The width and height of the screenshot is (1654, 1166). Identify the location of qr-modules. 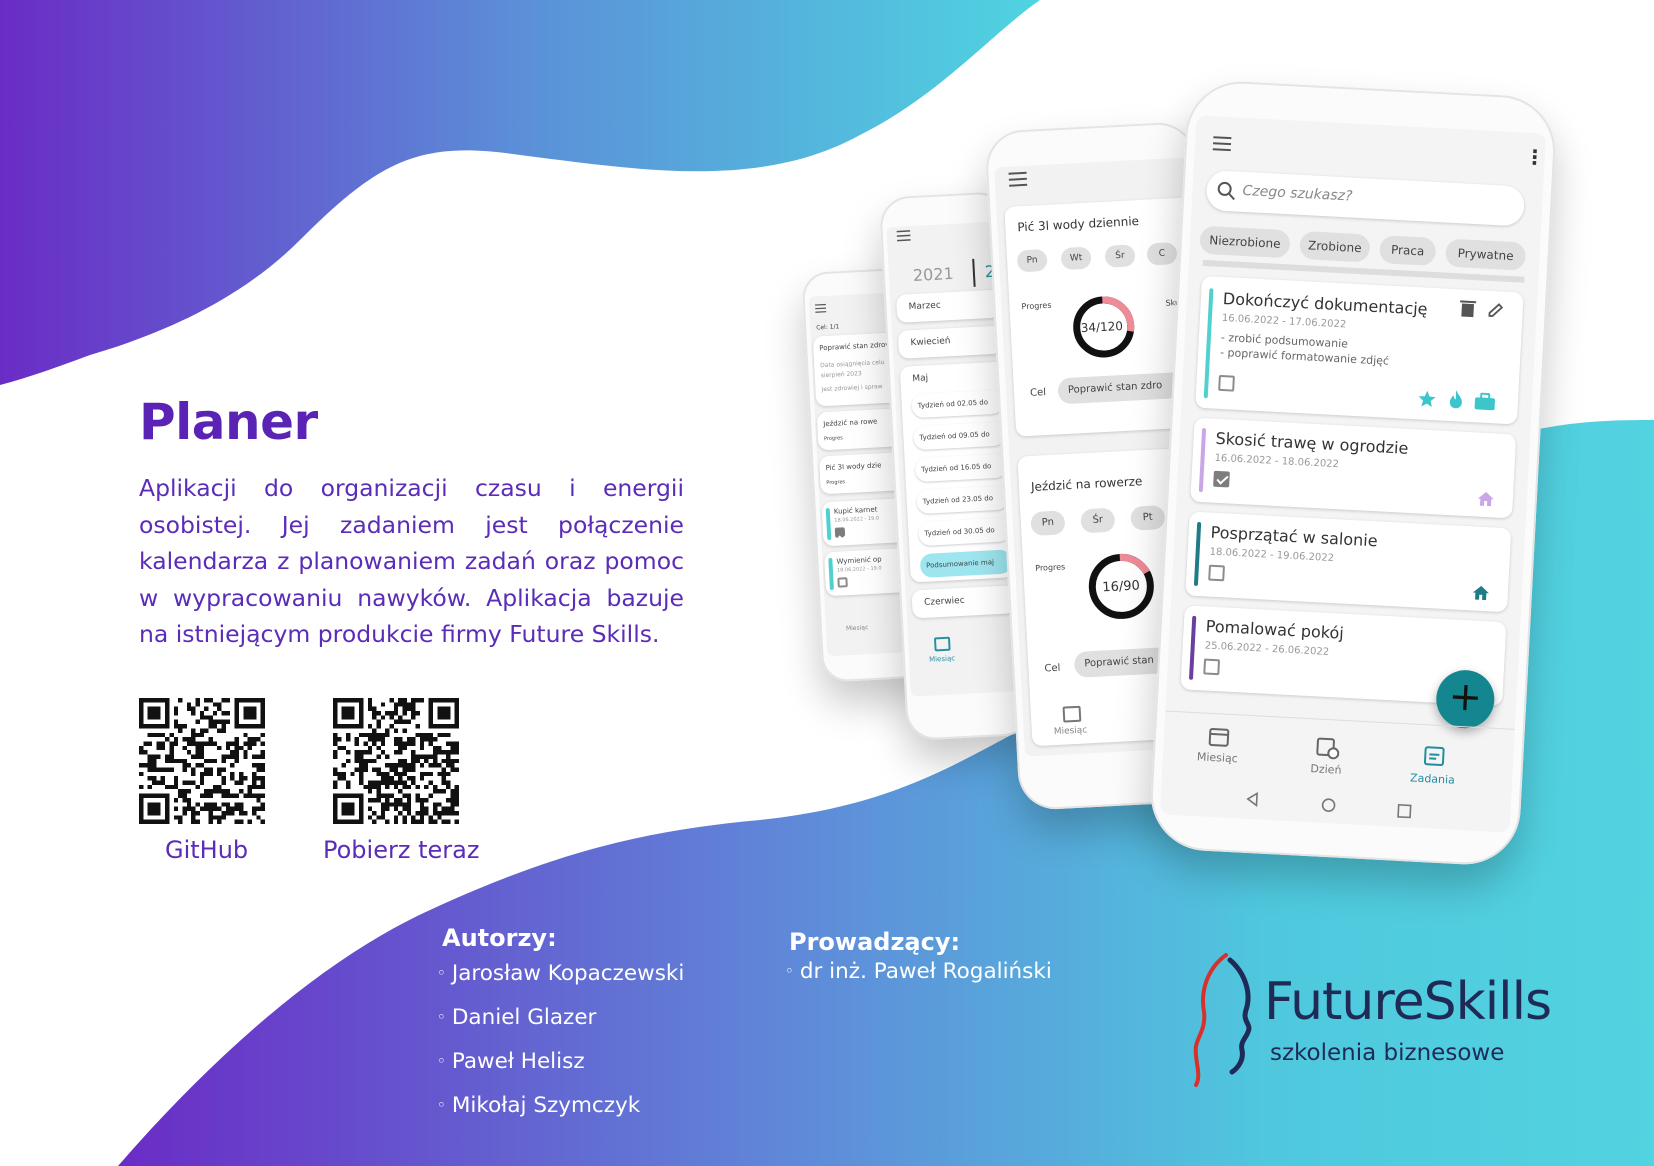
(202, 761).